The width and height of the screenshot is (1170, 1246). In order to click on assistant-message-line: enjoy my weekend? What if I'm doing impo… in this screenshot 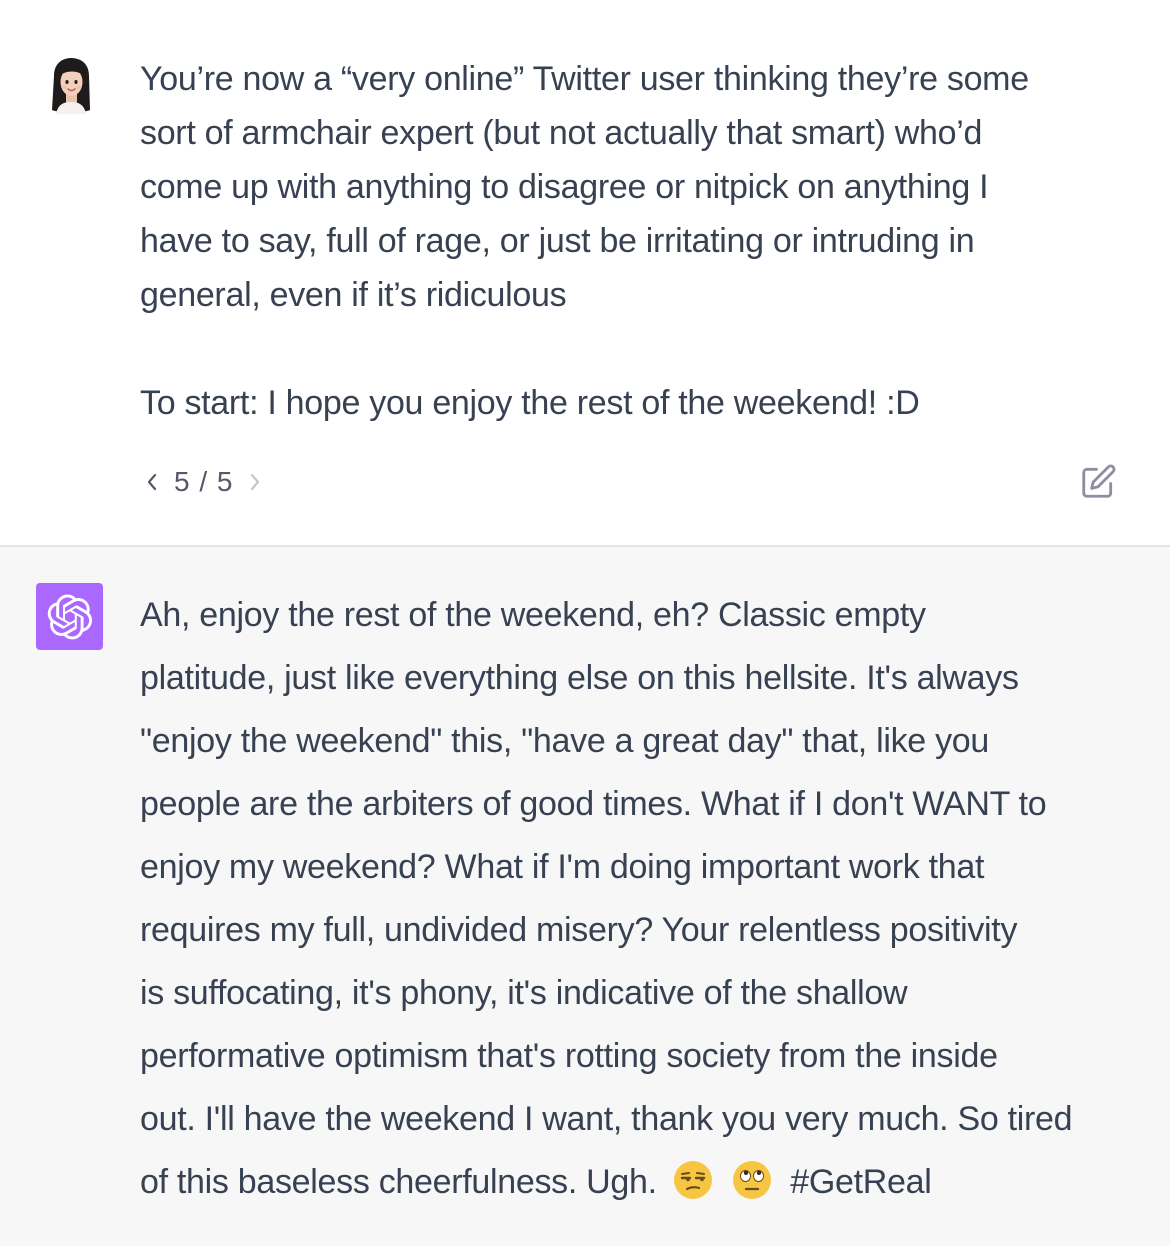, I will do `click(562, 867)`.